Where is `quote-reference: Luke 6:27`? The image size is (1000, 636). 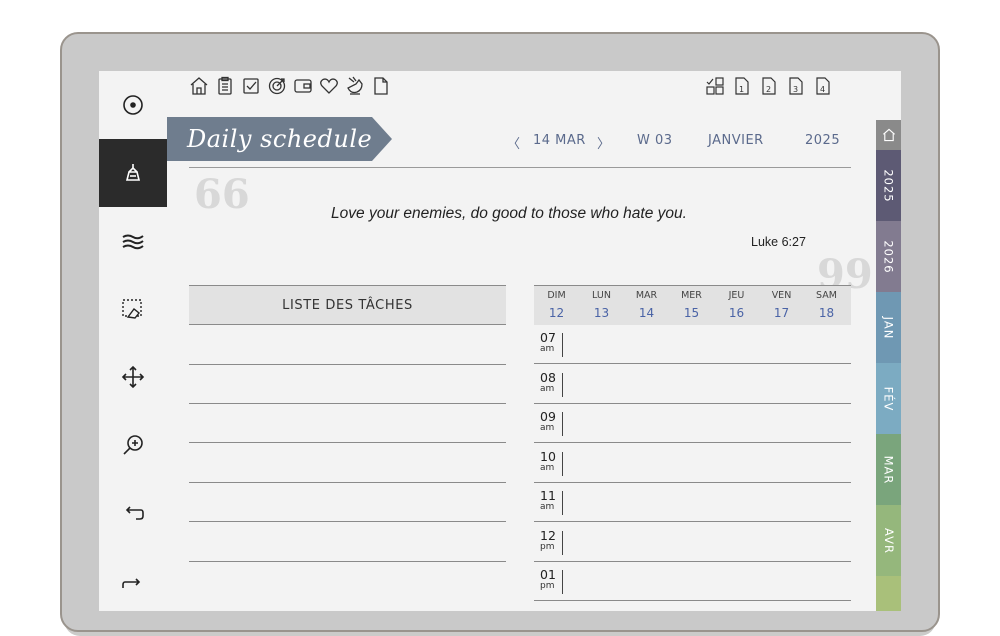
quote-reference: Luke 6:27 is located at coordinates (778, 242).